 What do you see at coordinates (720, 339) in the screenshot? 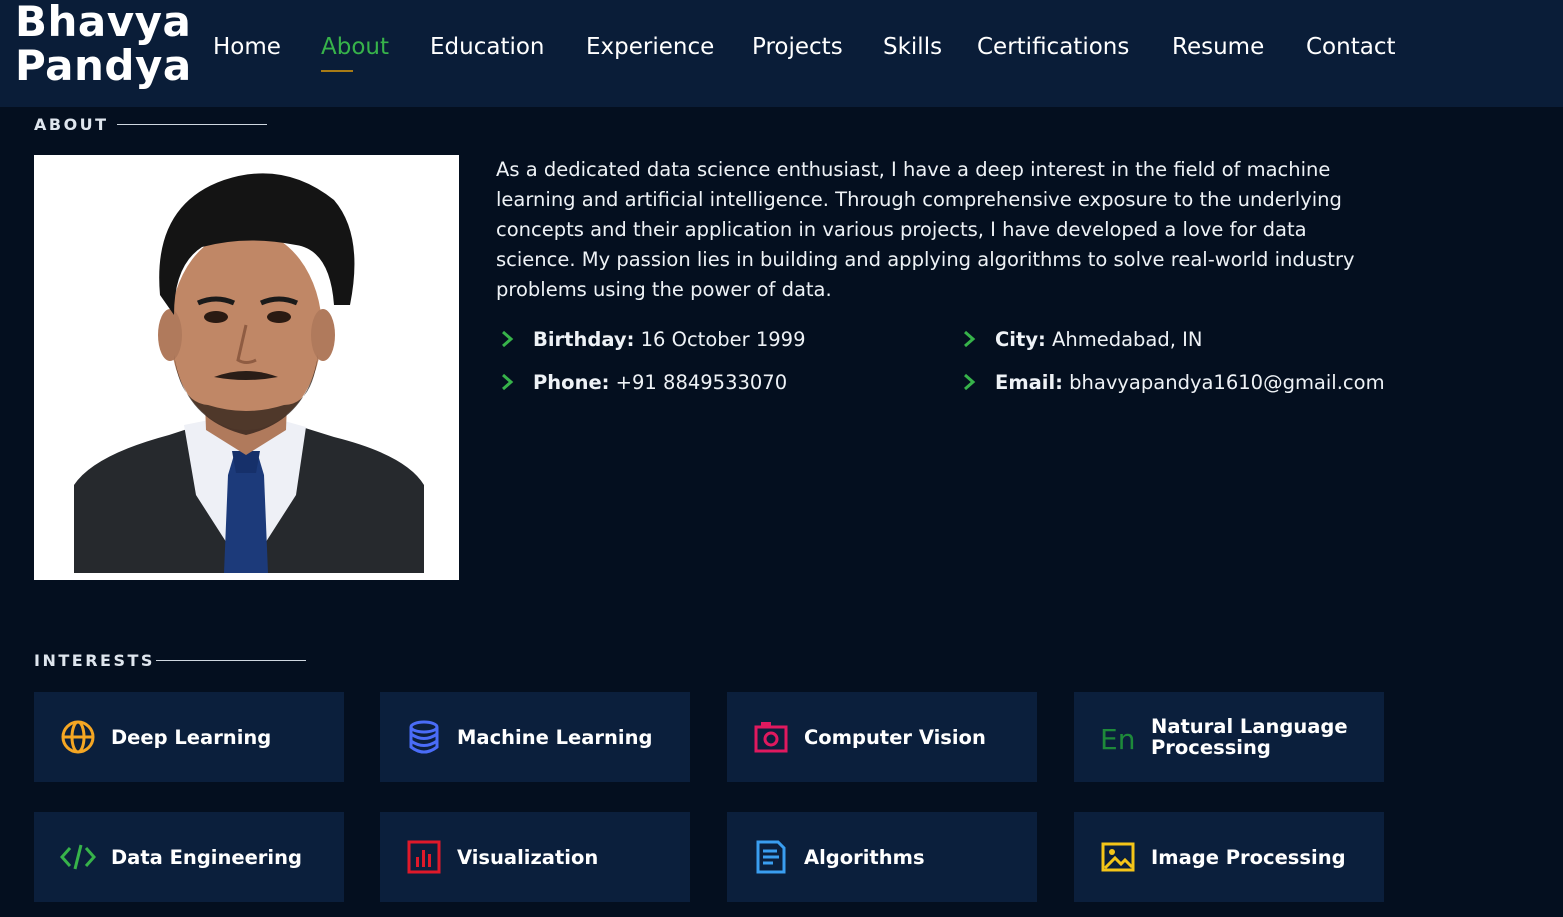
I see `info-value: 16 October 1999` at bounding box center [720, 339].